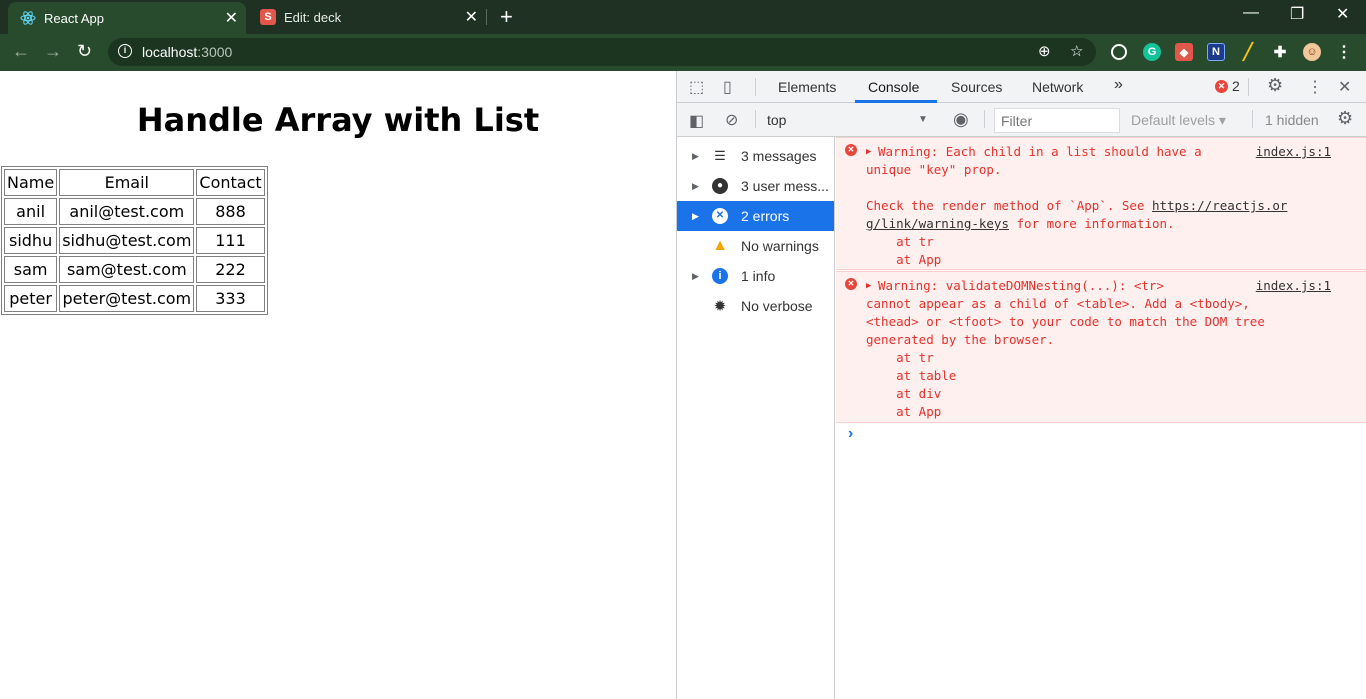  Describe the element at coordinates (755, 156) in the screenshot. I see `sidebar-item-messages: ▶ ☰ 3 messages` at that location.